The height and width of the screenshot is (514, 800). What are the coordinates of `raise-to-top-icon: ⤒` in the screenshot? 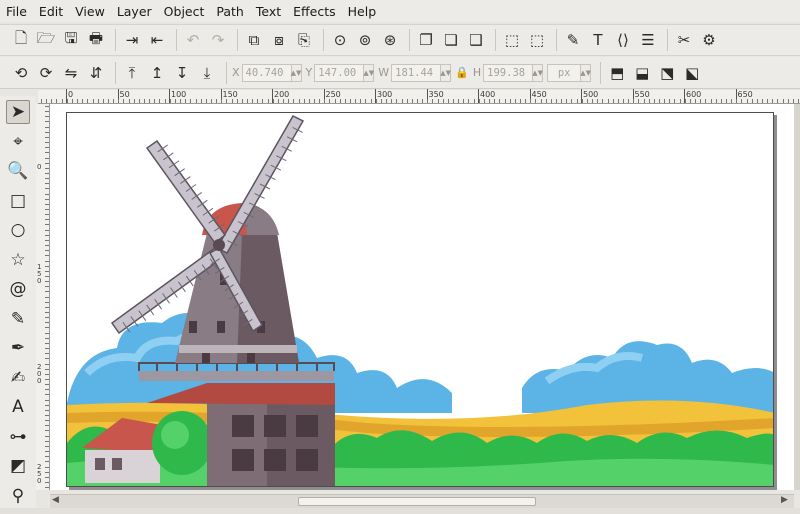 It's located at (132, 73).